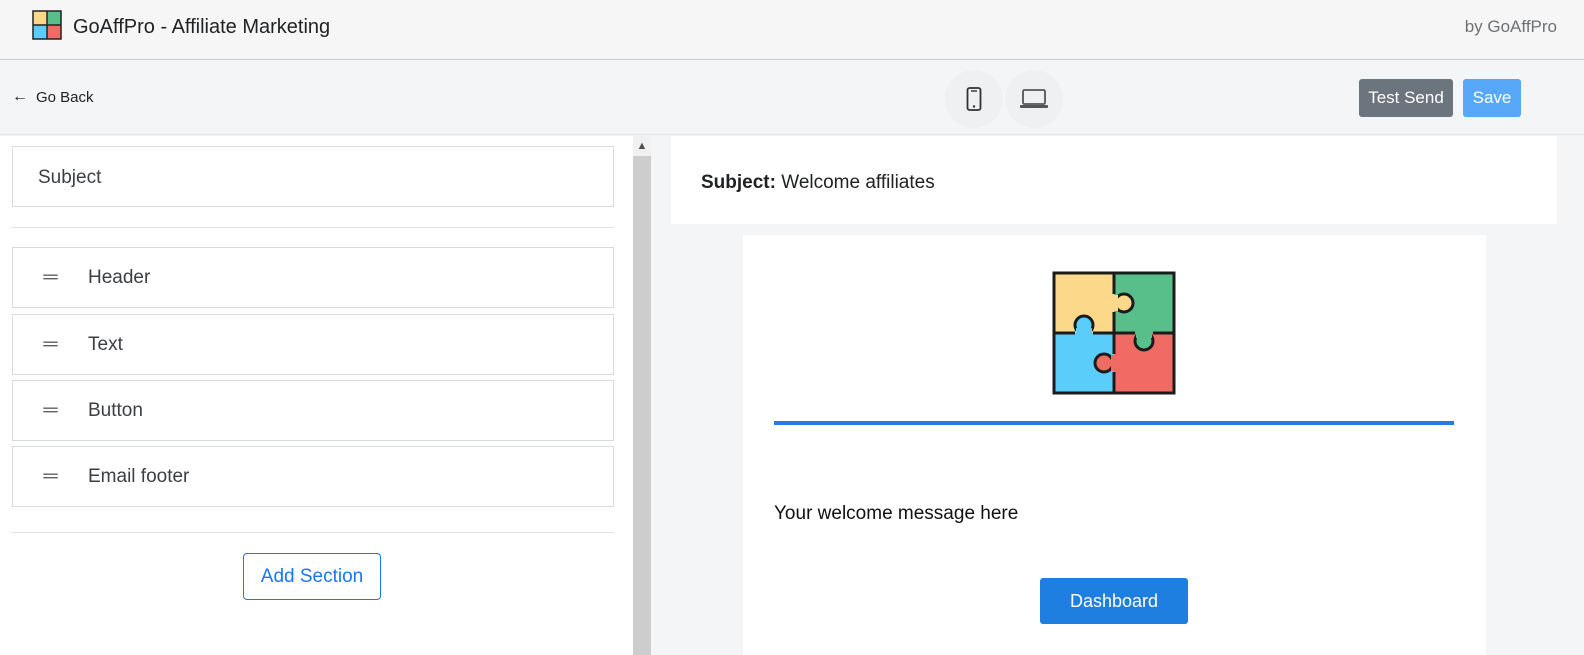  I want to click on editor-toolbar: ← Go Back Test Send Save, so click(792, 97).